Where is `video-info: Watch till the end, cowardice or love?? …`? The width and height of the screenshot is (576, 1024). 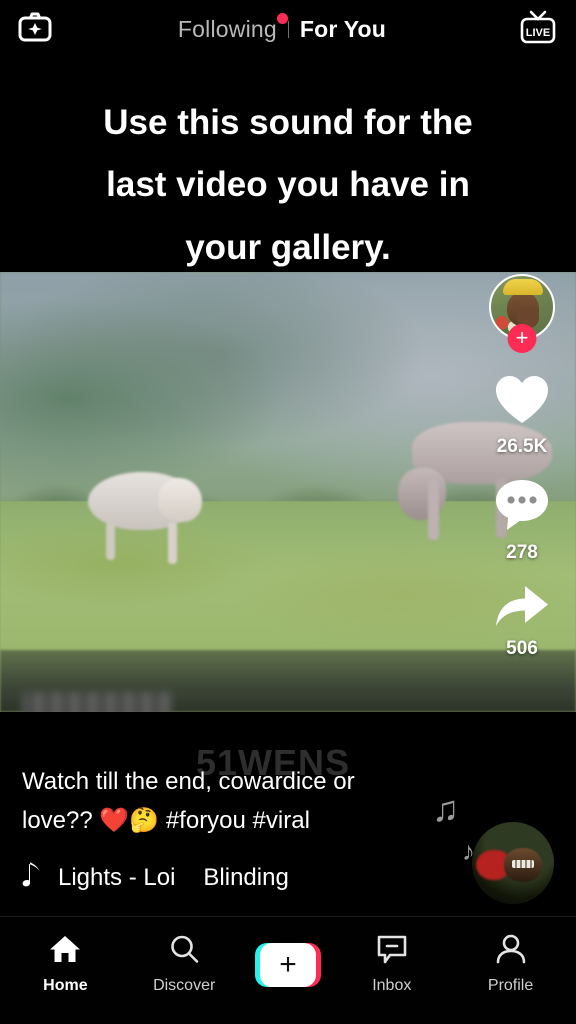 video-info: Watch till the end, cowardice or love?? … is located at coordinates (225, 828).